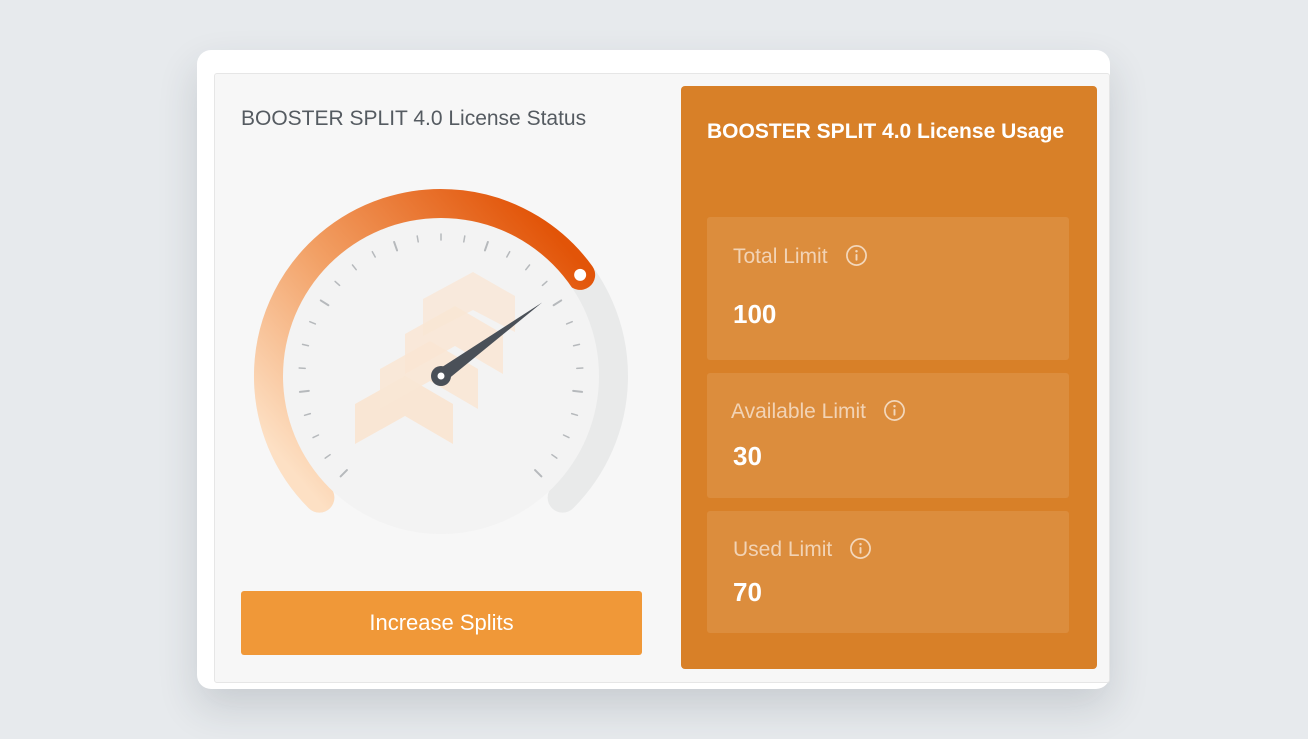 This screenshot has height=739, width=1308. Describe the element at coordinates (800, 256) in the screenshot. I see `total-limit-label: Total Limit` at that location.